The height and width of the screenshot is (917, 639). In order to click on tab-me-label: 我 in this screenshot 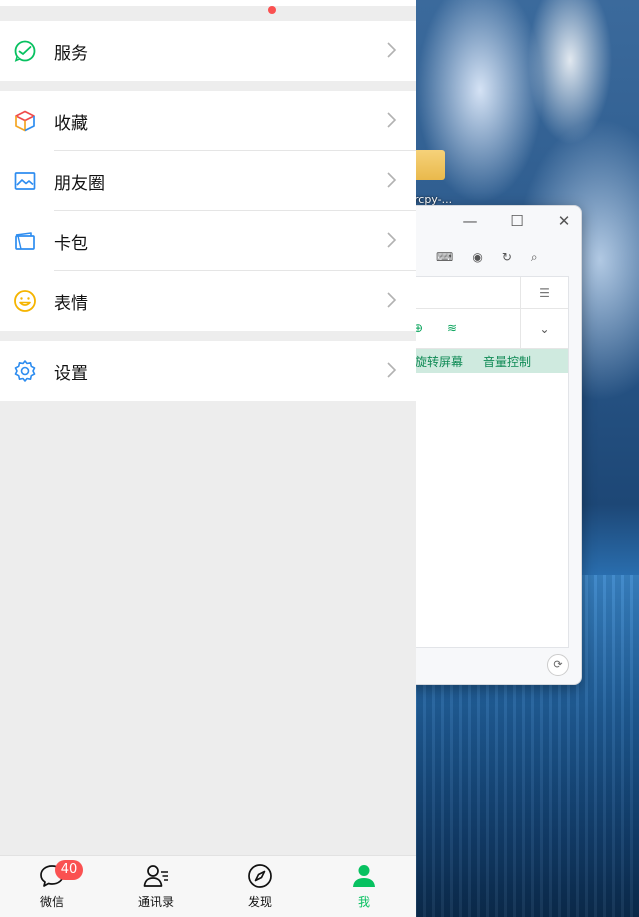, I will do `click(363, 902)`.